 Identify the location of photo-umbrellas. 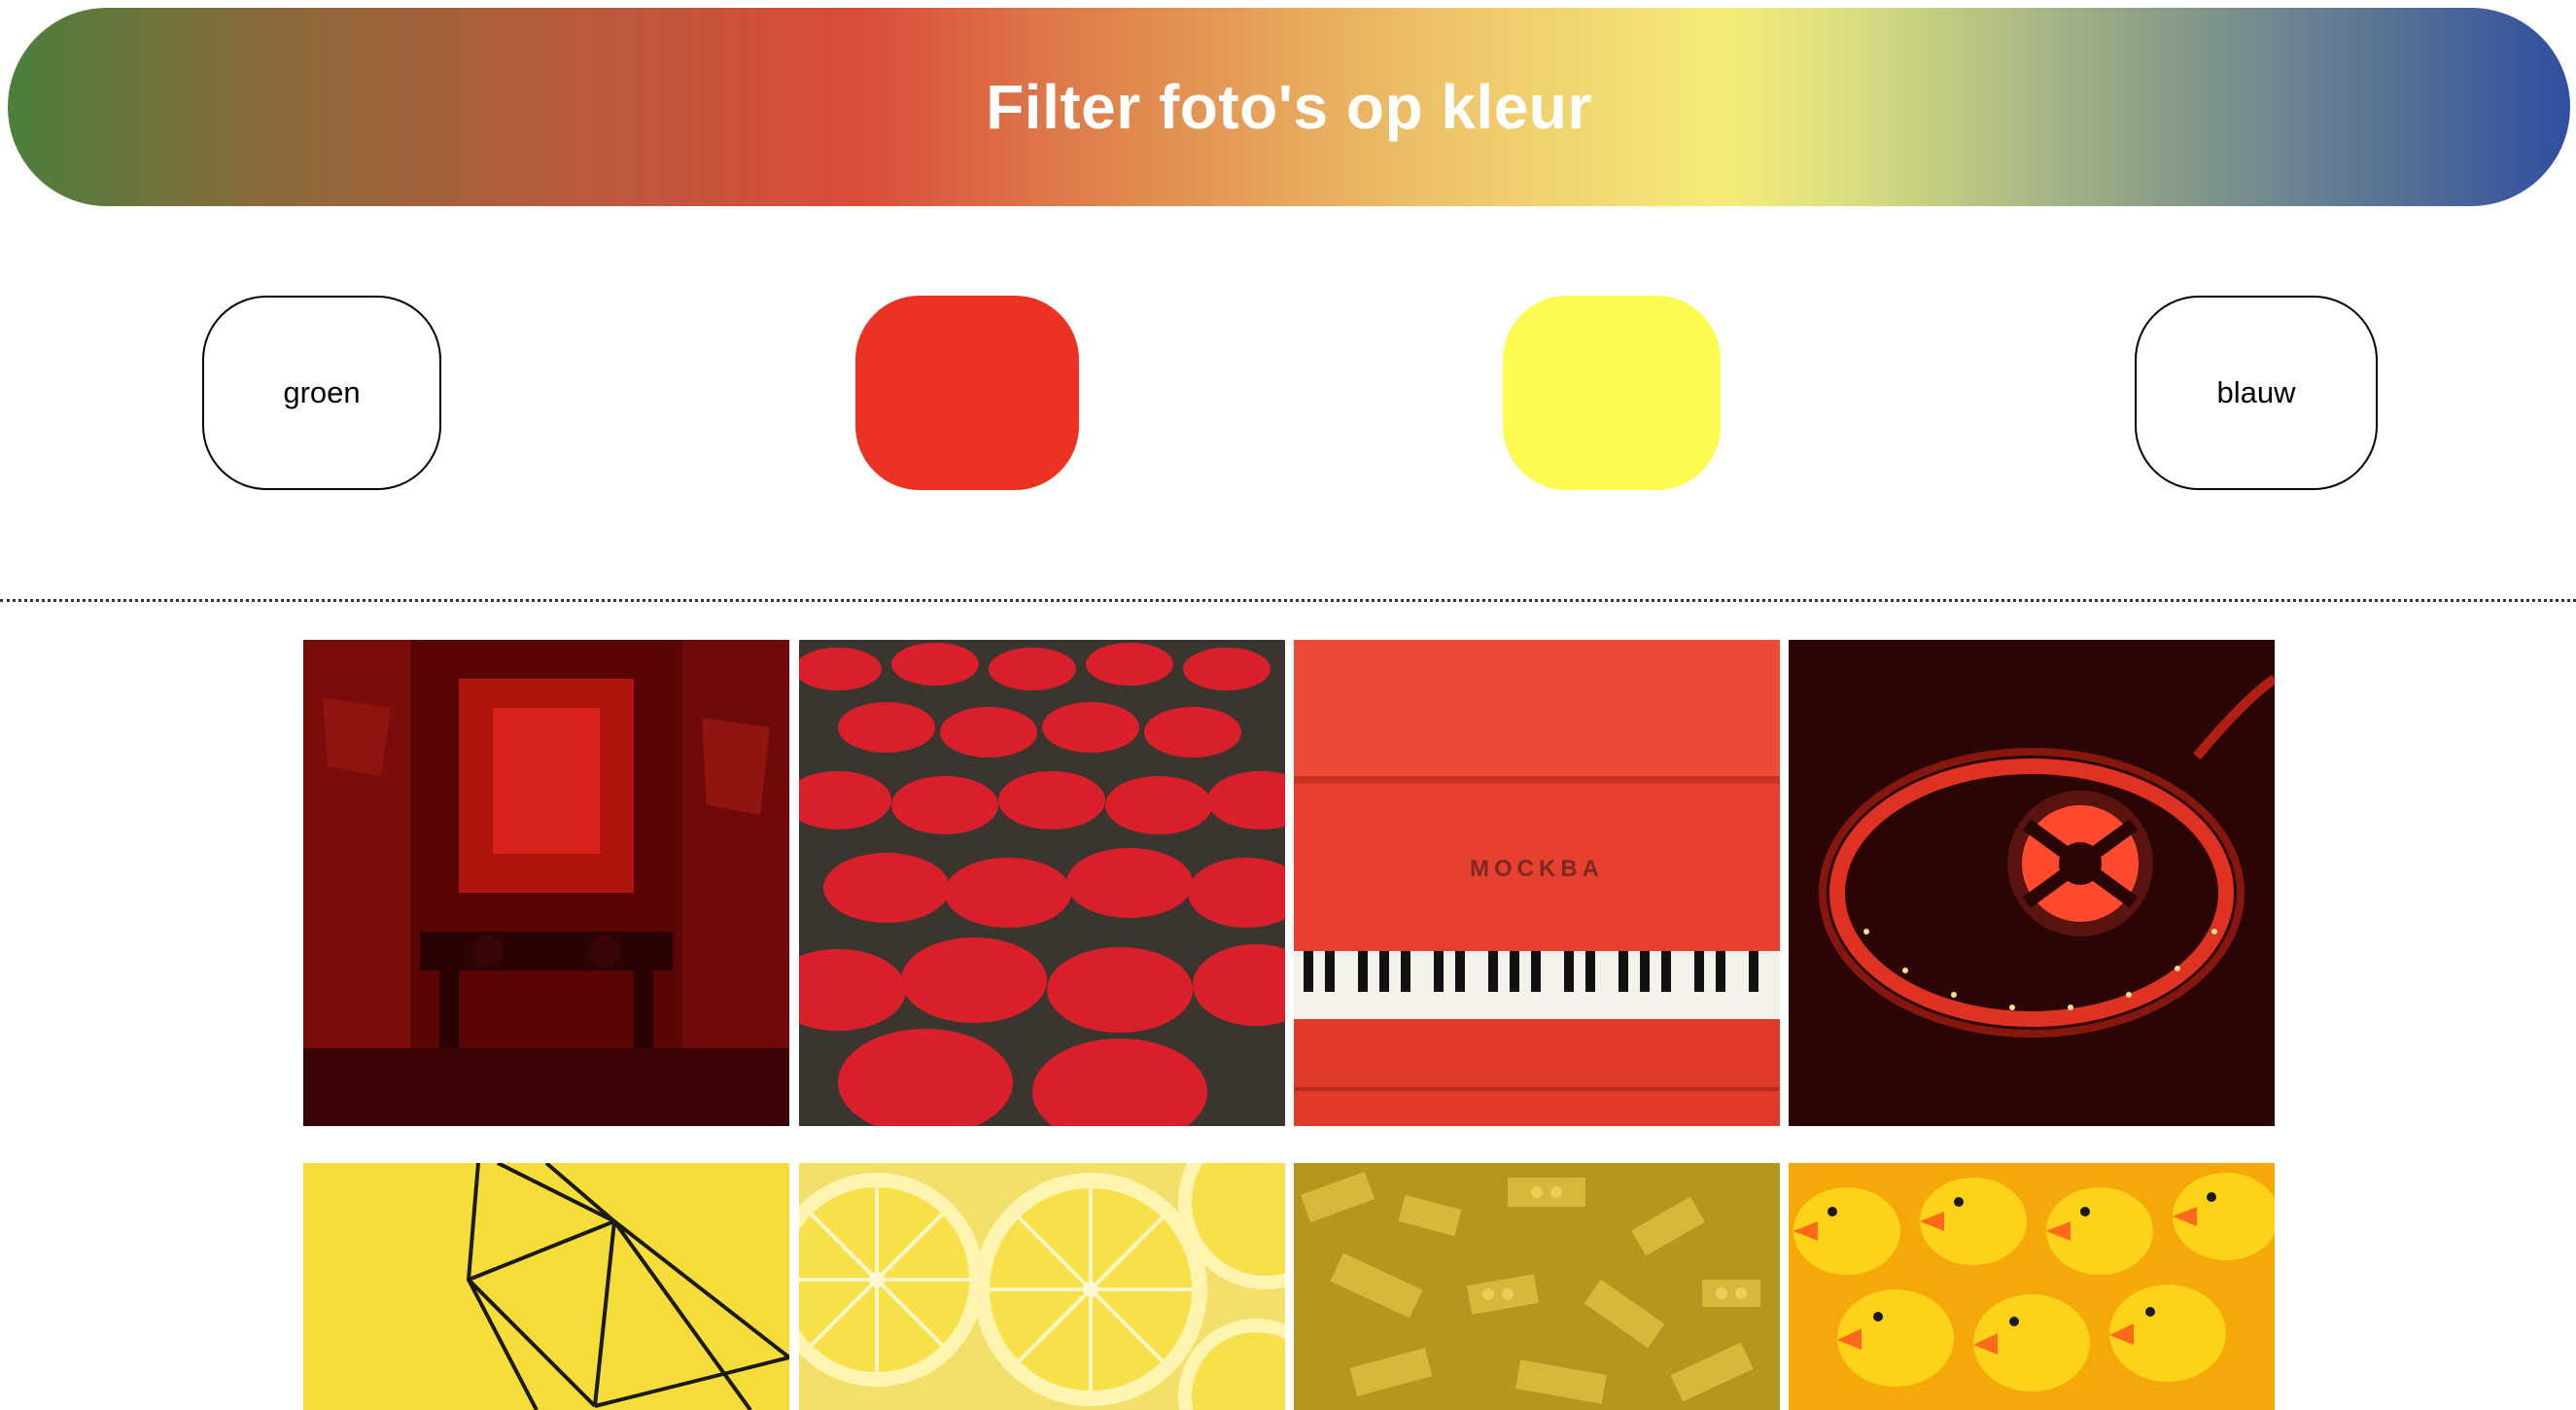
(1042, 883).